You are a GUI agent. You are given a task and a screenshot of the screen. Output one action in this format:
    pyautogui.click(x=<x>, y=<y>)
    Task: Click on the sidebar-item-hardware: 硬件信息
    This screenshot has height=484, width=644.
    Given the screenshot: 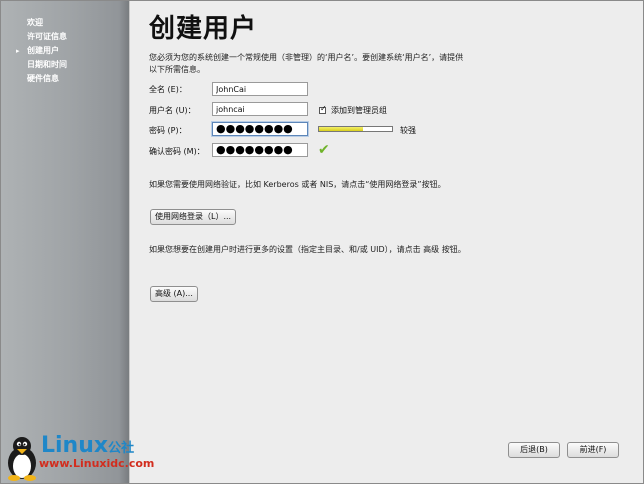 What is the action you would take?
    pyautogui.click(x=65, y=79)
    